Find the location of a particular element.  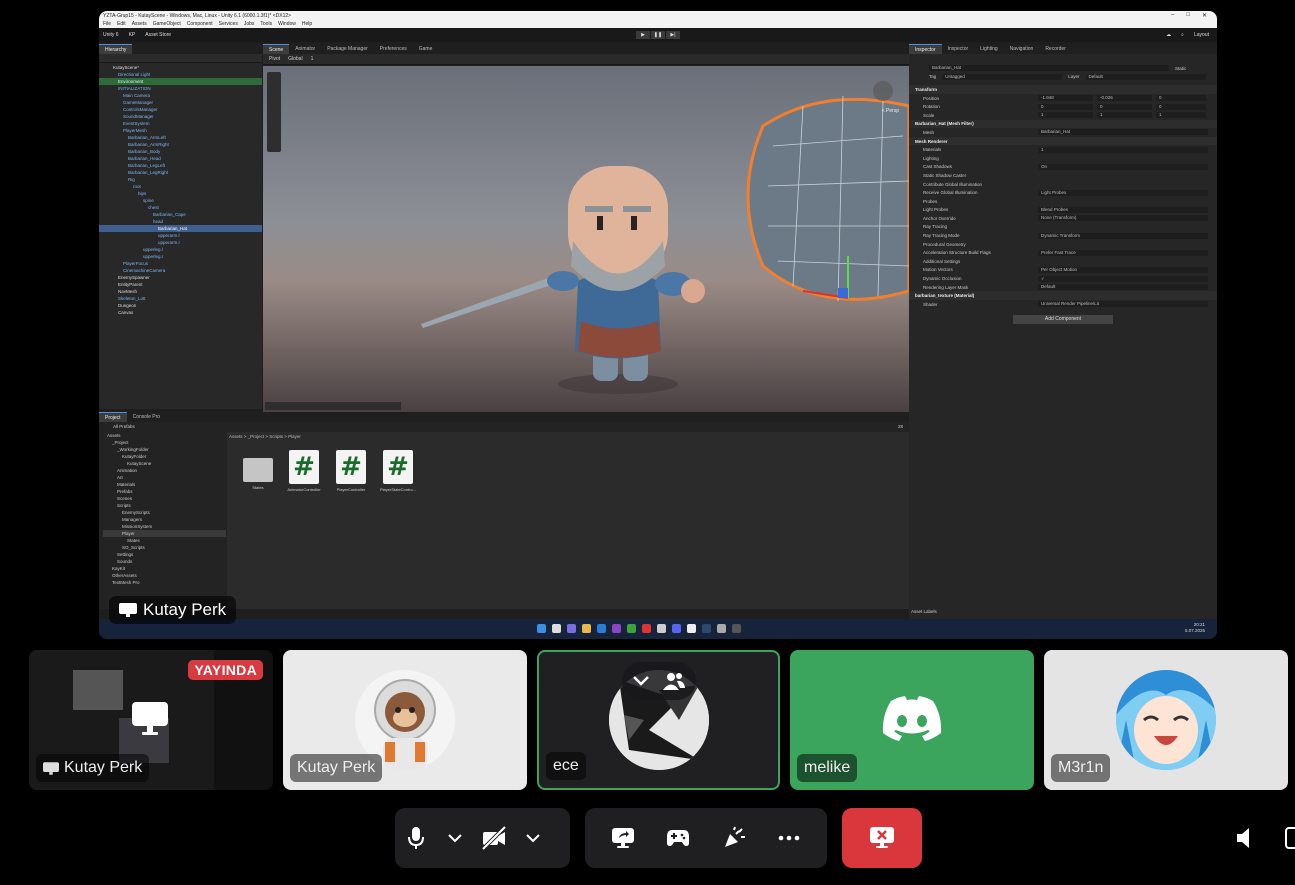

tab-lighting: Lighting is located at coordinates (989, 49).